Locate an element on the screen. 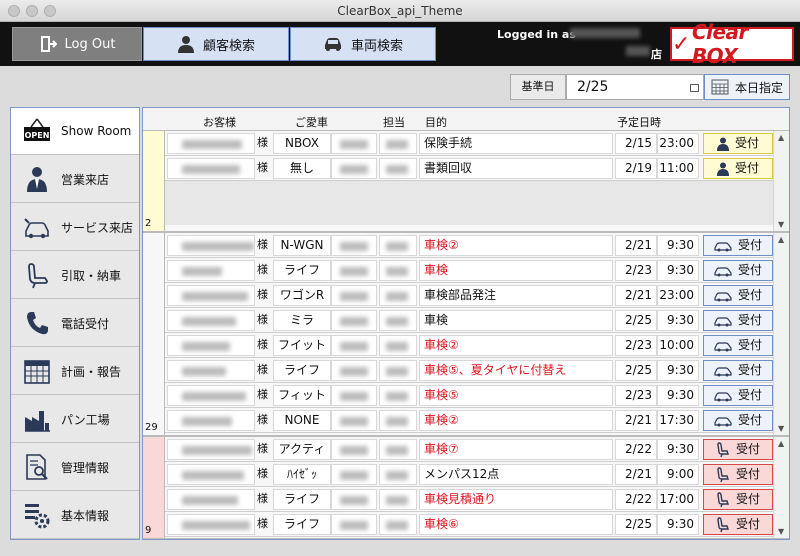 The width and height of the screenshot is (800, 556). scheduled-time-cell: 11:00 is located at coordinates (678, 168).